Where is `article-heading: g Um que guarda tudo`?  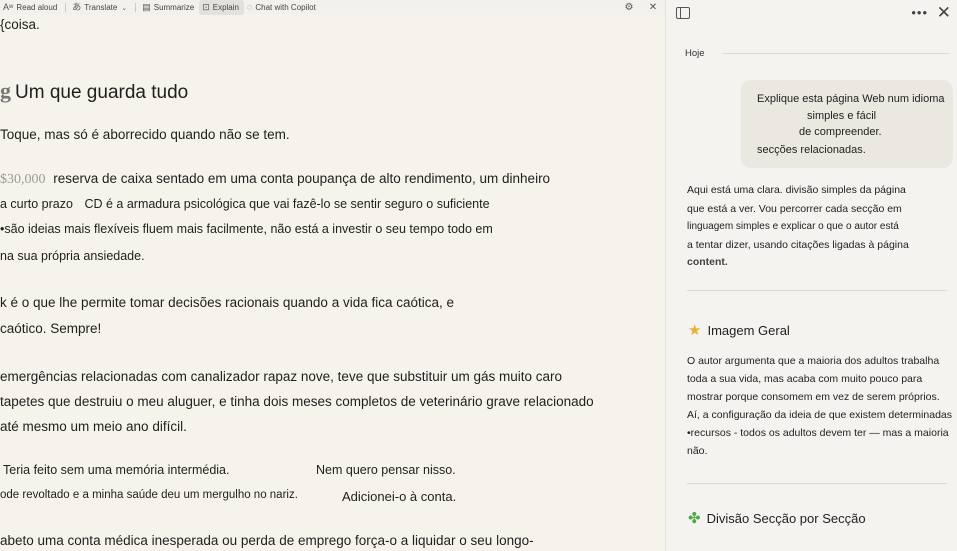 article-heading: g Um que guarda tudo is located at coordinates (94, 91).